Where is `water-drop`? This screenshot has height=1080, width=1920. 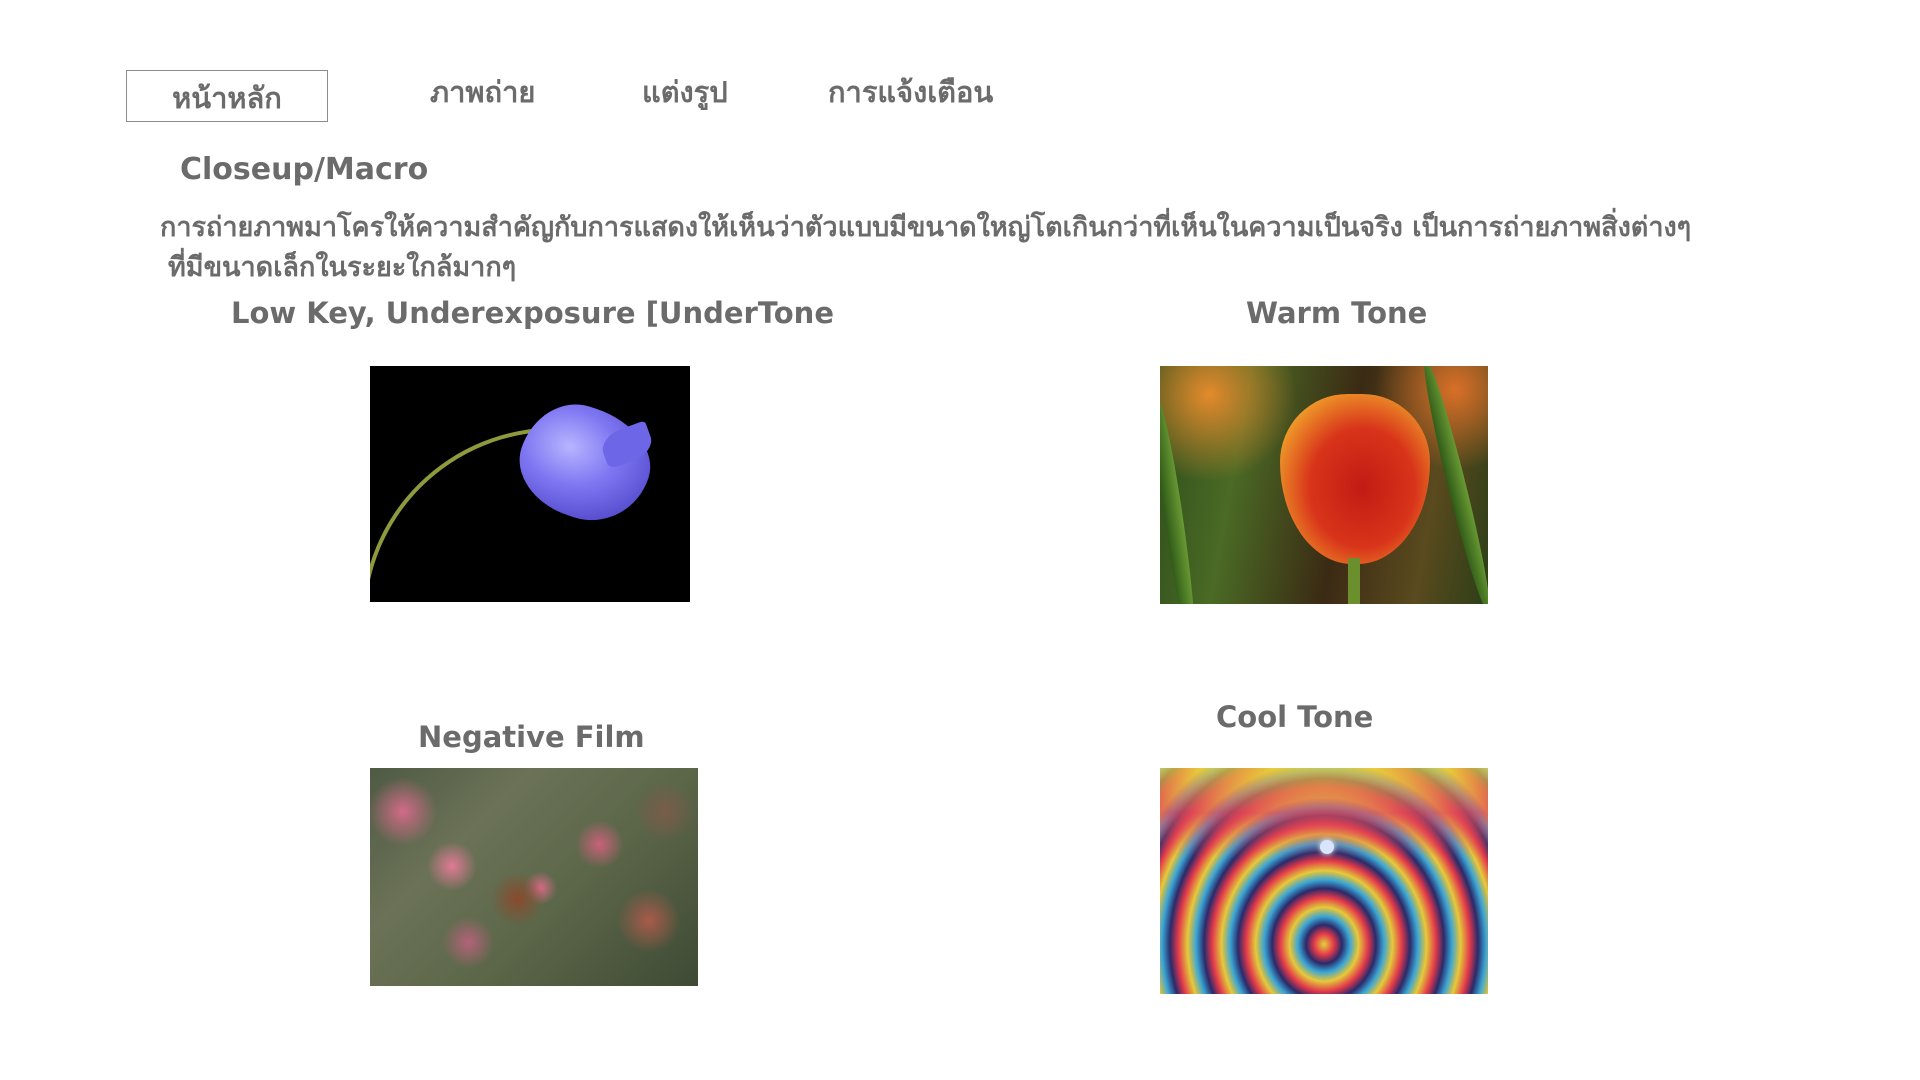 water-drop is located at coordinates (1327, 847).